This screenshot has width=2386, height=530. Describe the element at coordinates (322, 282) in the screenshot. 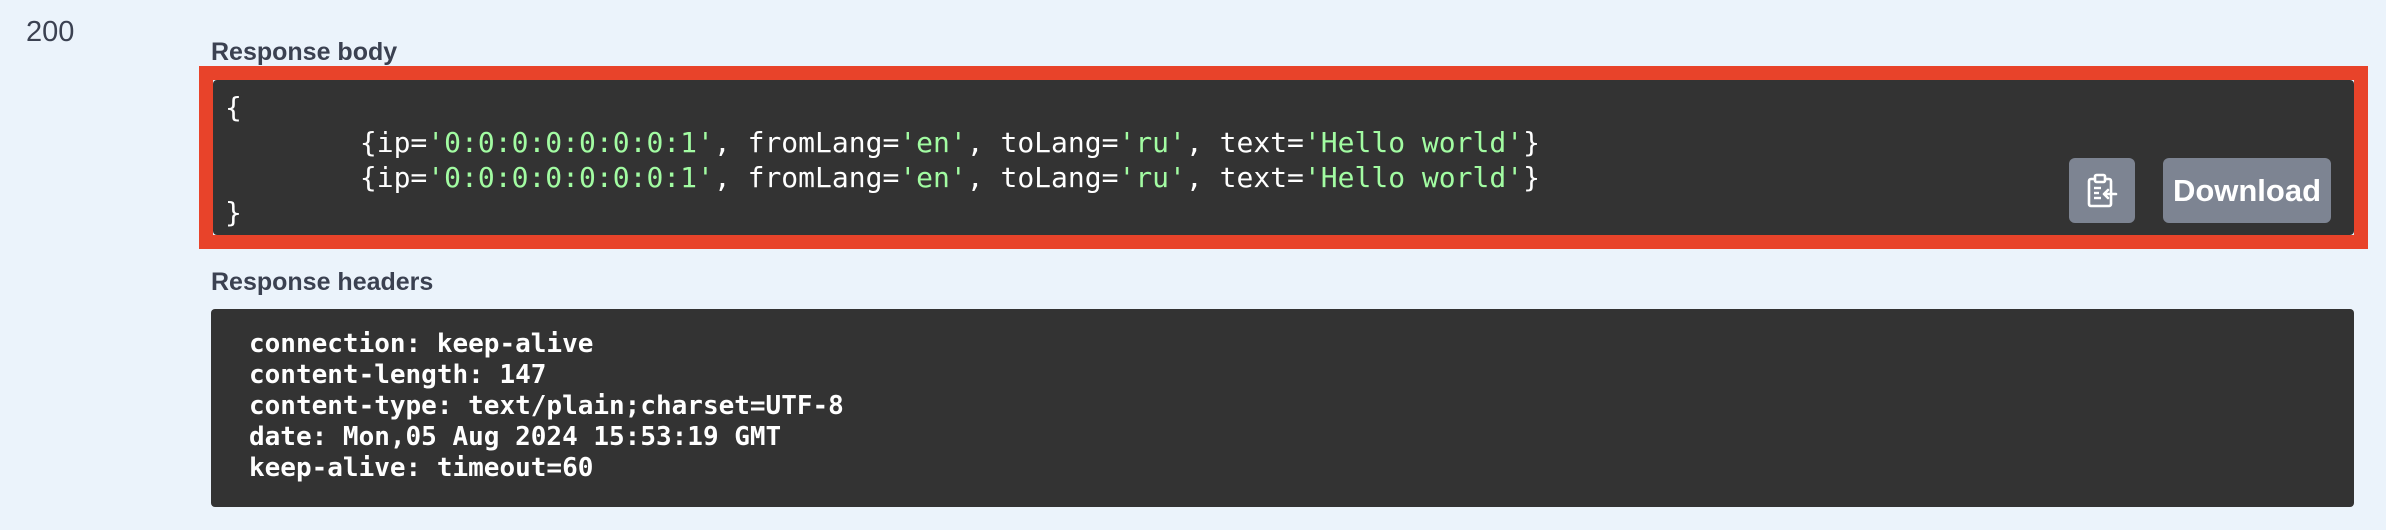

I see `response-headers-label: Response headers` at that location.